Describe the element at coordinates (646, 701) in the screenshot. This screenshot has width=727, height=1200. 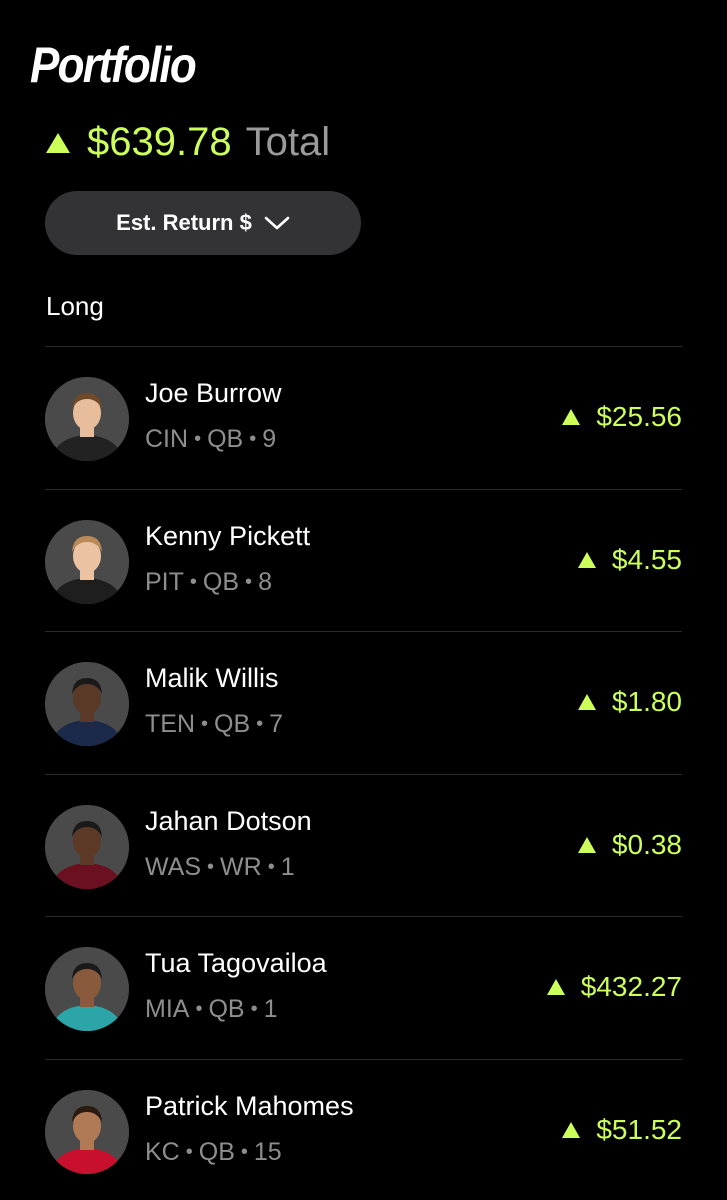
I see `return-value: $1.80` at that location.